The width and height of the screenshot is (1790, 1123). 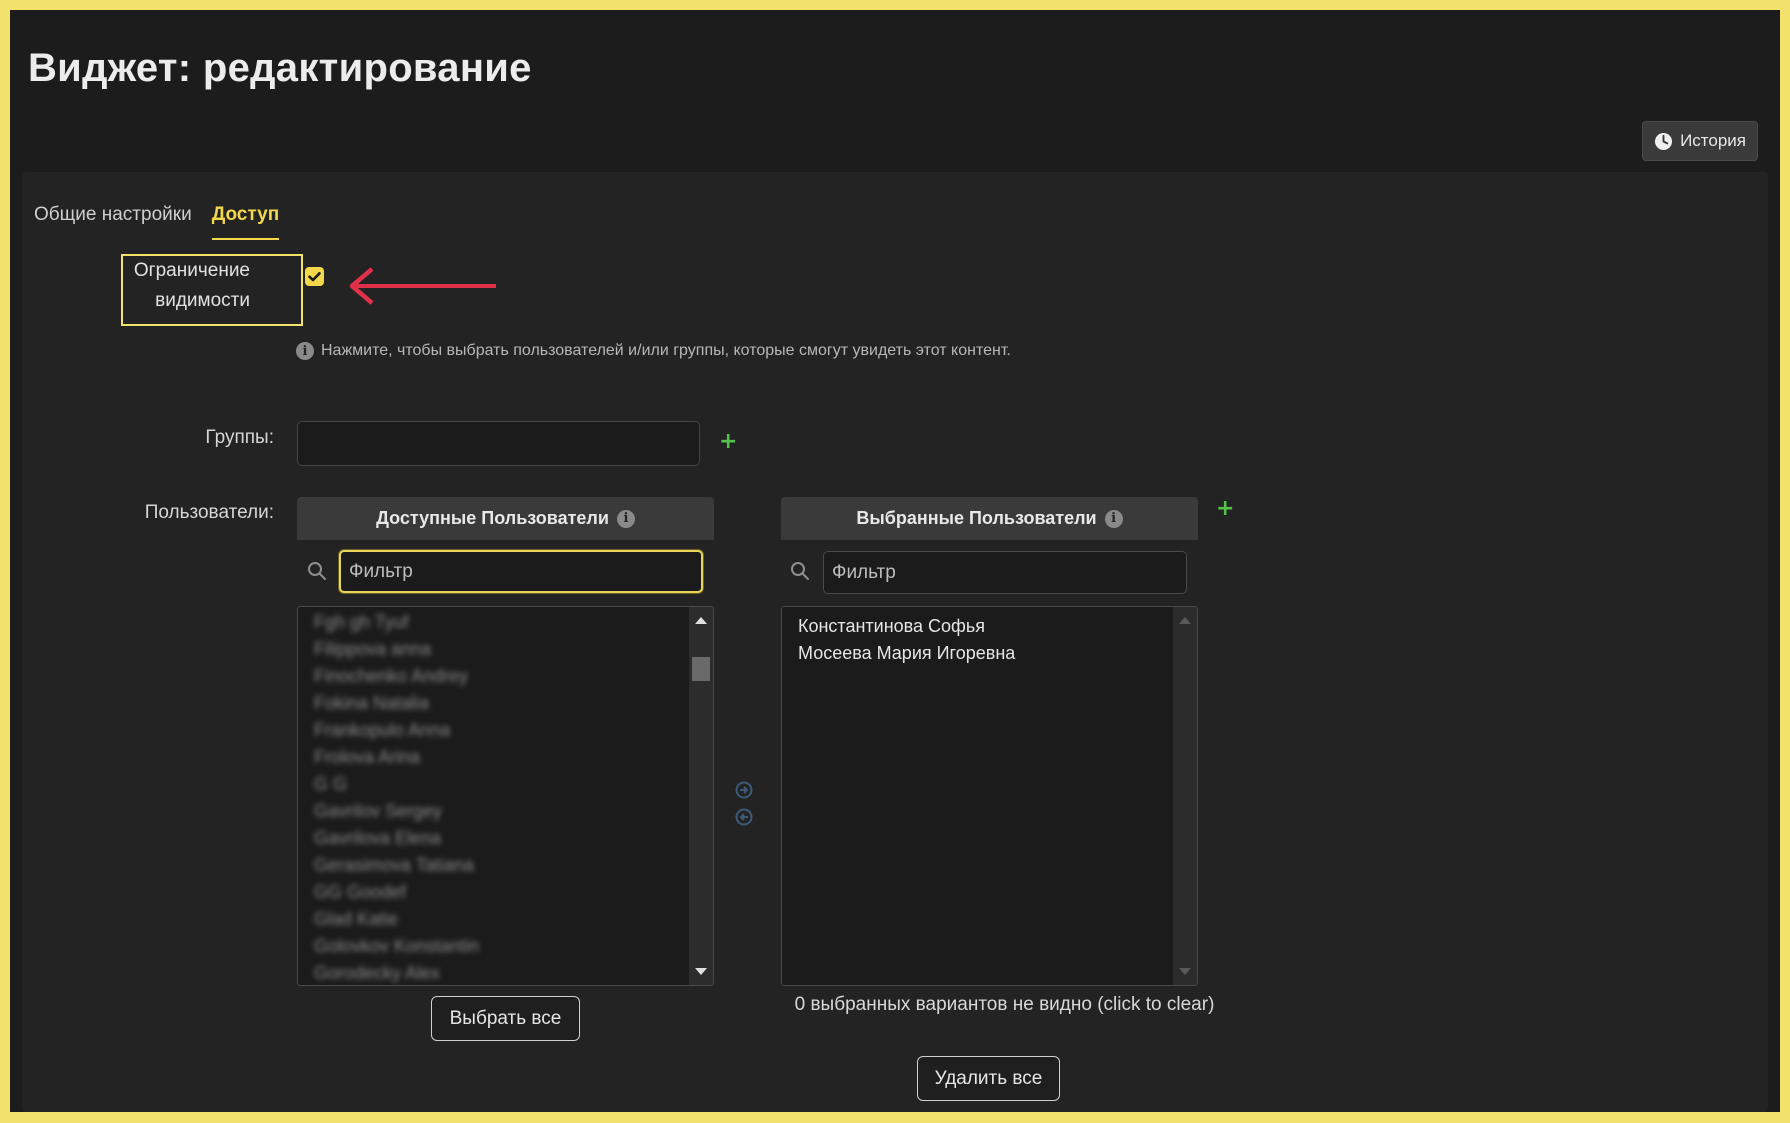 What do you see at coordinates (989, 653) in the screenshot?
I see `list-item: Мосеева Мария Игоревна` at bounding box center [989, 653].